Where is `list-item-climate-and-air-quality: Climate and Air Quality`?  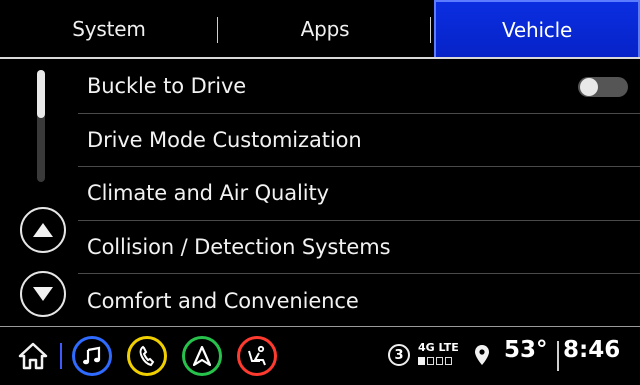
list-item-climate-and-air-quality: Climate and Air Quality is located at coordinates (359, 194).